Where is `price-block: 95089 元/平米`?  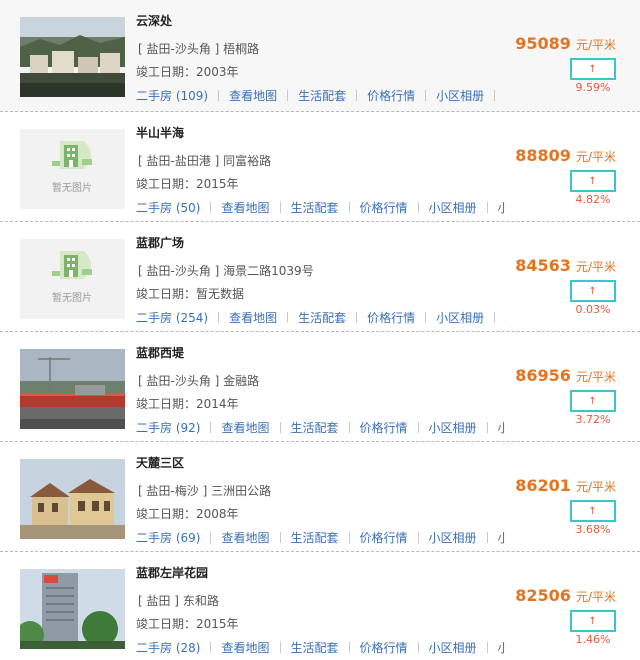 price-block: 95089 元/平米 is located at coordinates (565, 43).